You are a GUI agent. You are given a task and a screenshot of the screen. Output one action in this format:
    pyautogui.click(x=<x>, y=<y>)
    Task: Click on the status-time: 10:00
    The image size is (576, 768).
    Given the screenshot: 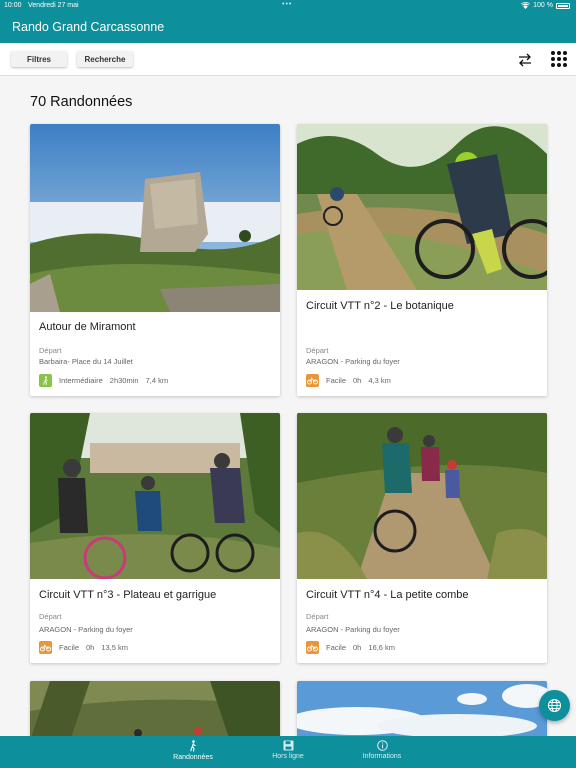 What is the action you would take?
    pyautogui.click(x=13, y=5)
    